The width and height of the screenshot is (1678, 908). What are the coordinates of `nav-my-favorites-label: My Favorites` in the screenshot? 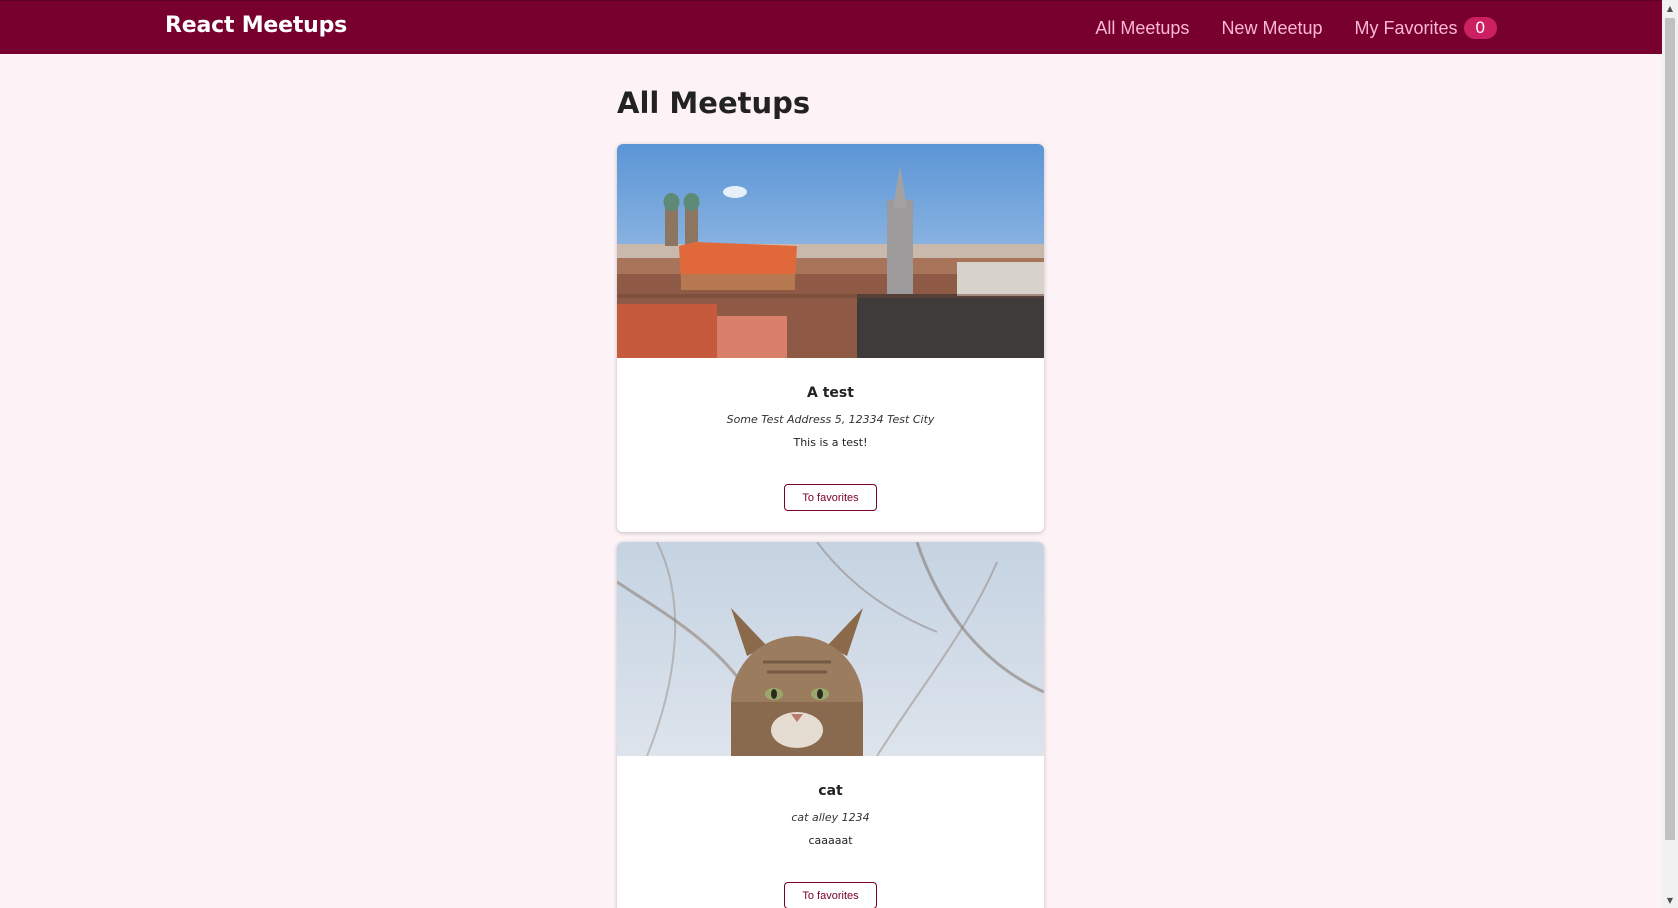 It's located at (1406, 27).